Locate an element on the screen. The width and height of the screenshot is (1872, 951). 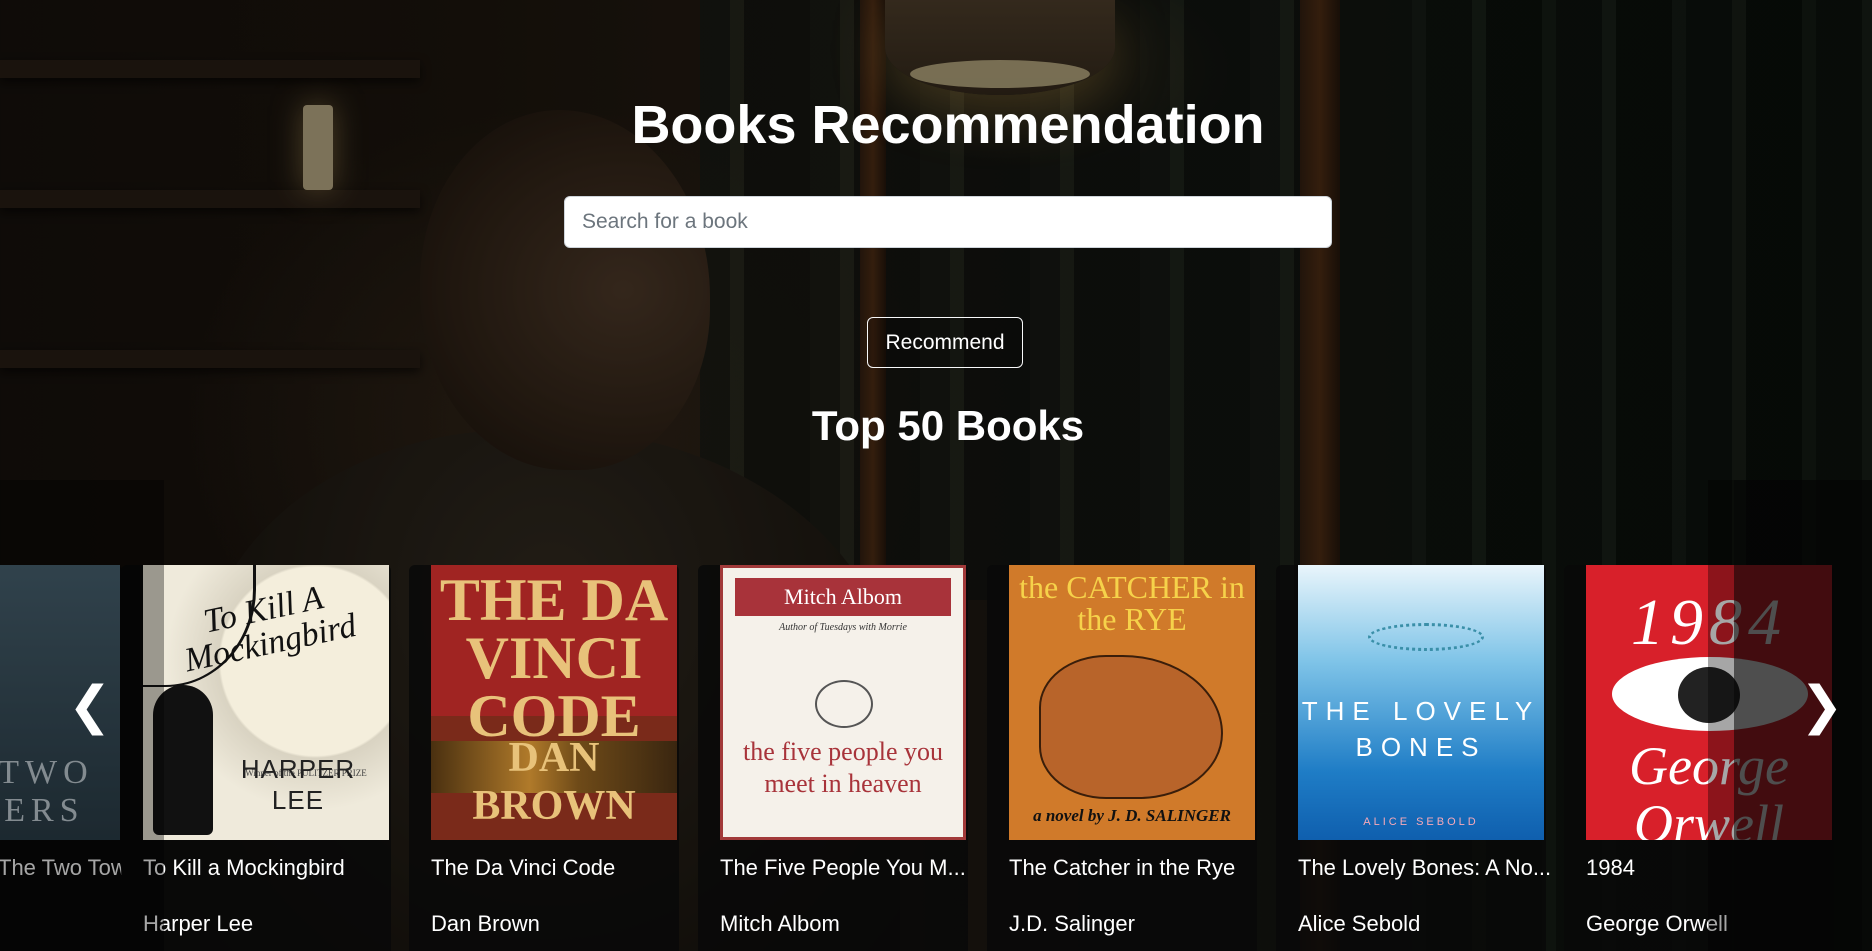
book-title: The Da Vinci Code is located at coordinates (523, 867).